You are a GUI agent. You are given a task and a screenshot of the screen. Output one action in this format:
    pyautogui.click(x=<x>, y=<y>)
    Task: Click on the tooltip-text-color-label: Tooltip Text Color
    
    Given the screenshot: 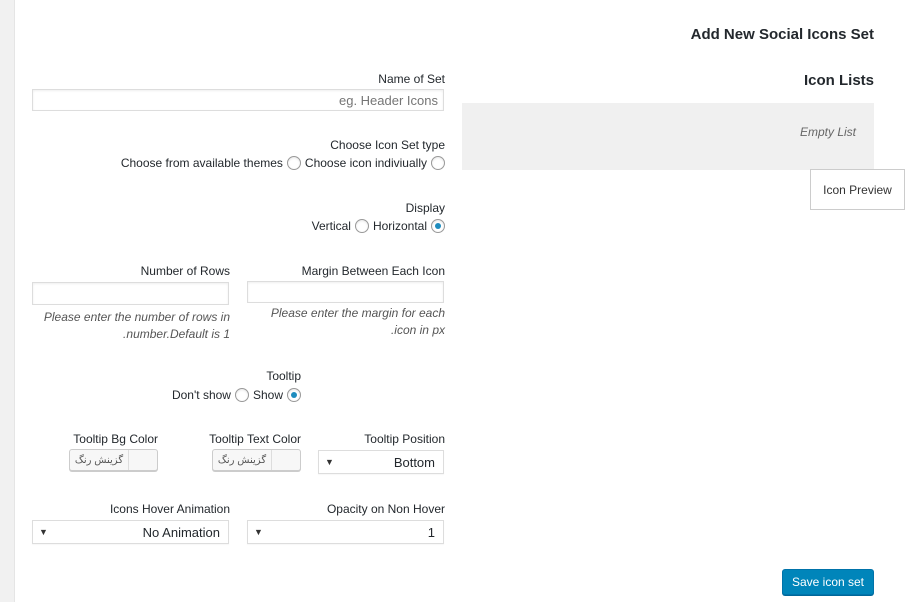 What is the action you would take?
    pyautogui.click(x=255, y=439)
    